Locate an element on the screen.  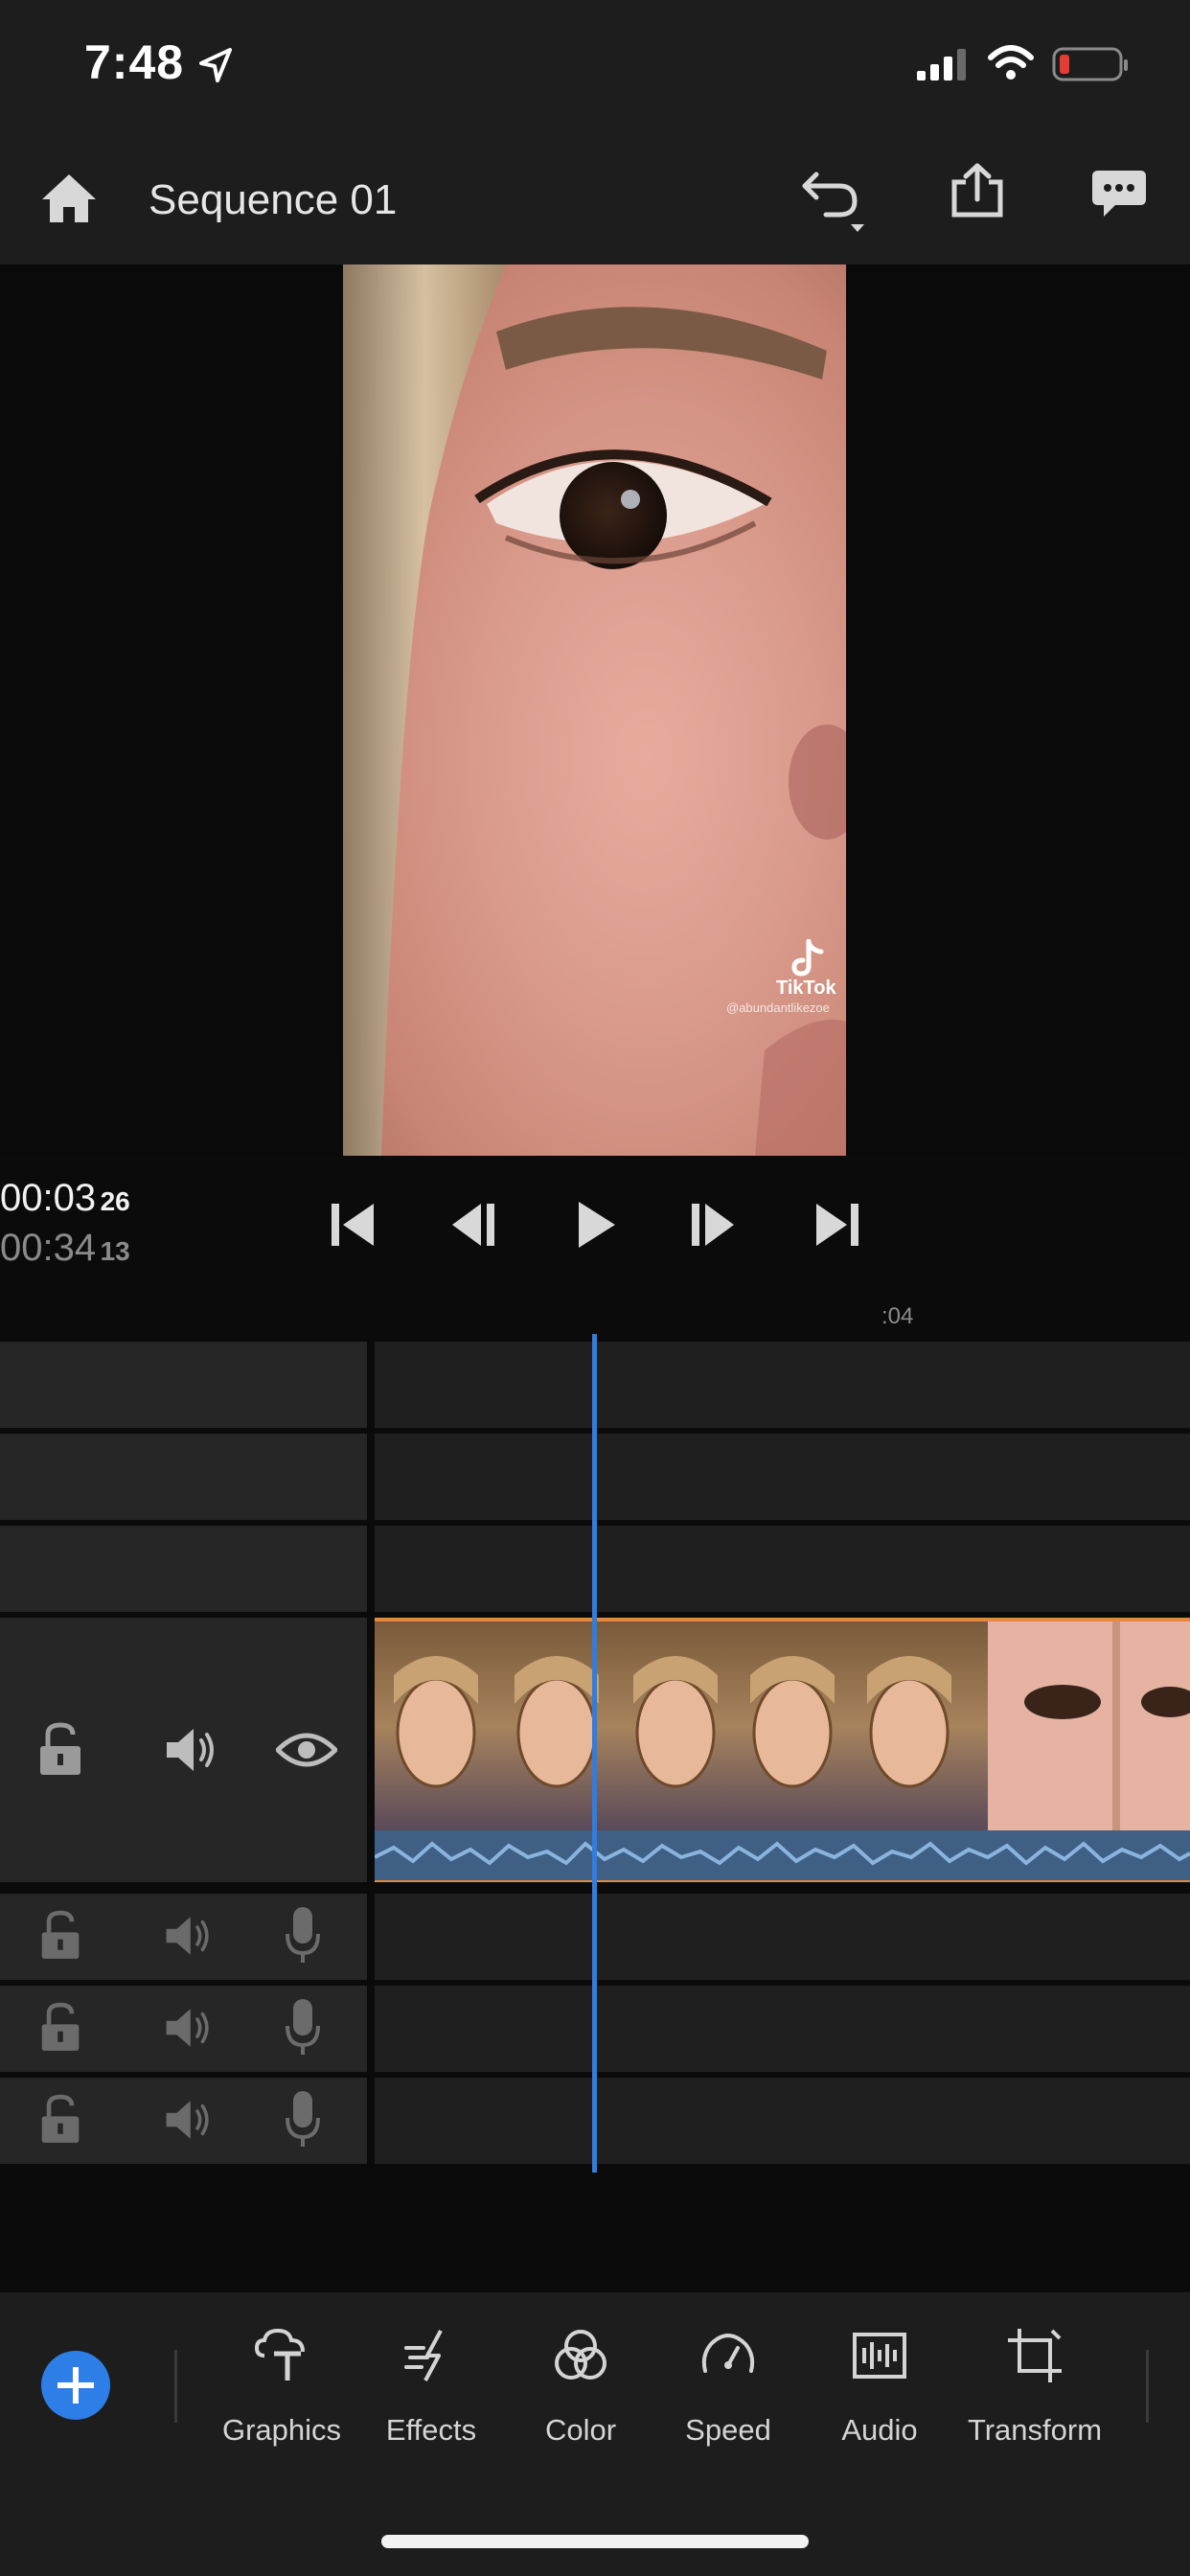
eye-icon is located at coordinates (307, 1750).